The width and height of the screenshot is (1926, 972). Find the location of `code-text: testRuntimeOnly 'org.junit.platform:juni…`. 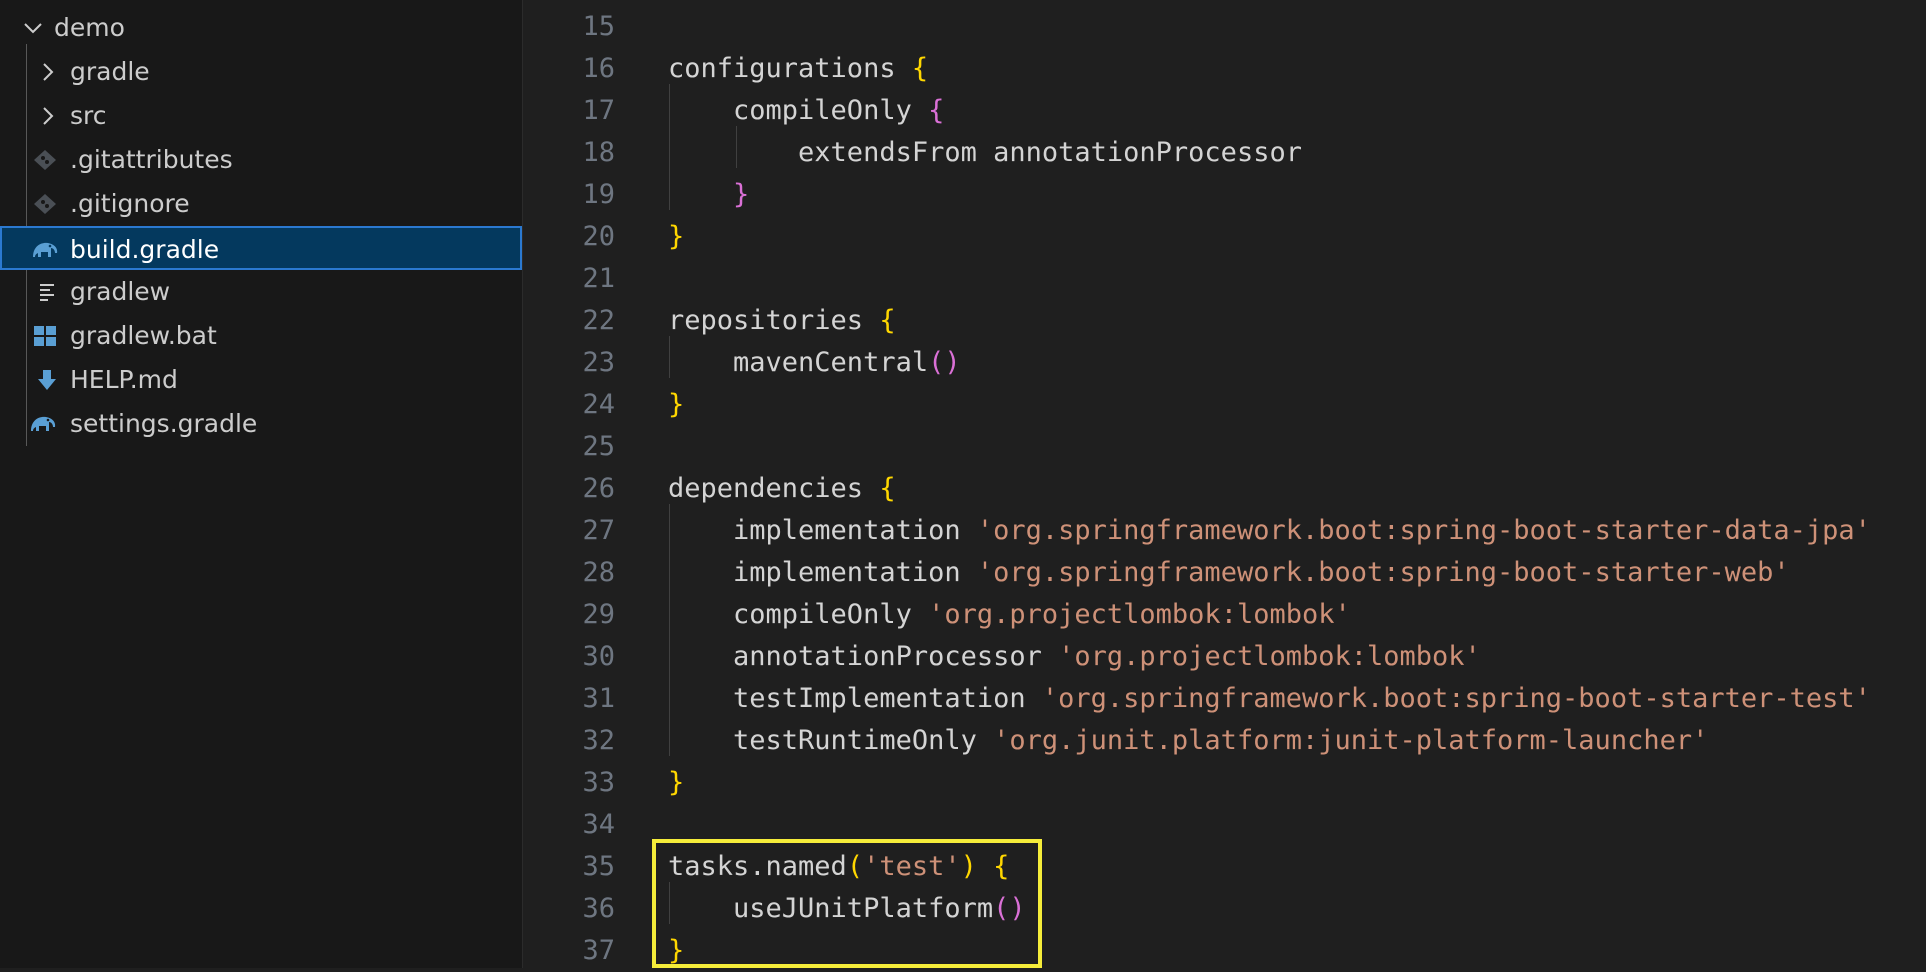

code-text: testRuntimeOnly 'org.junit.platform:juni… is located at coordinates (1188, 741).